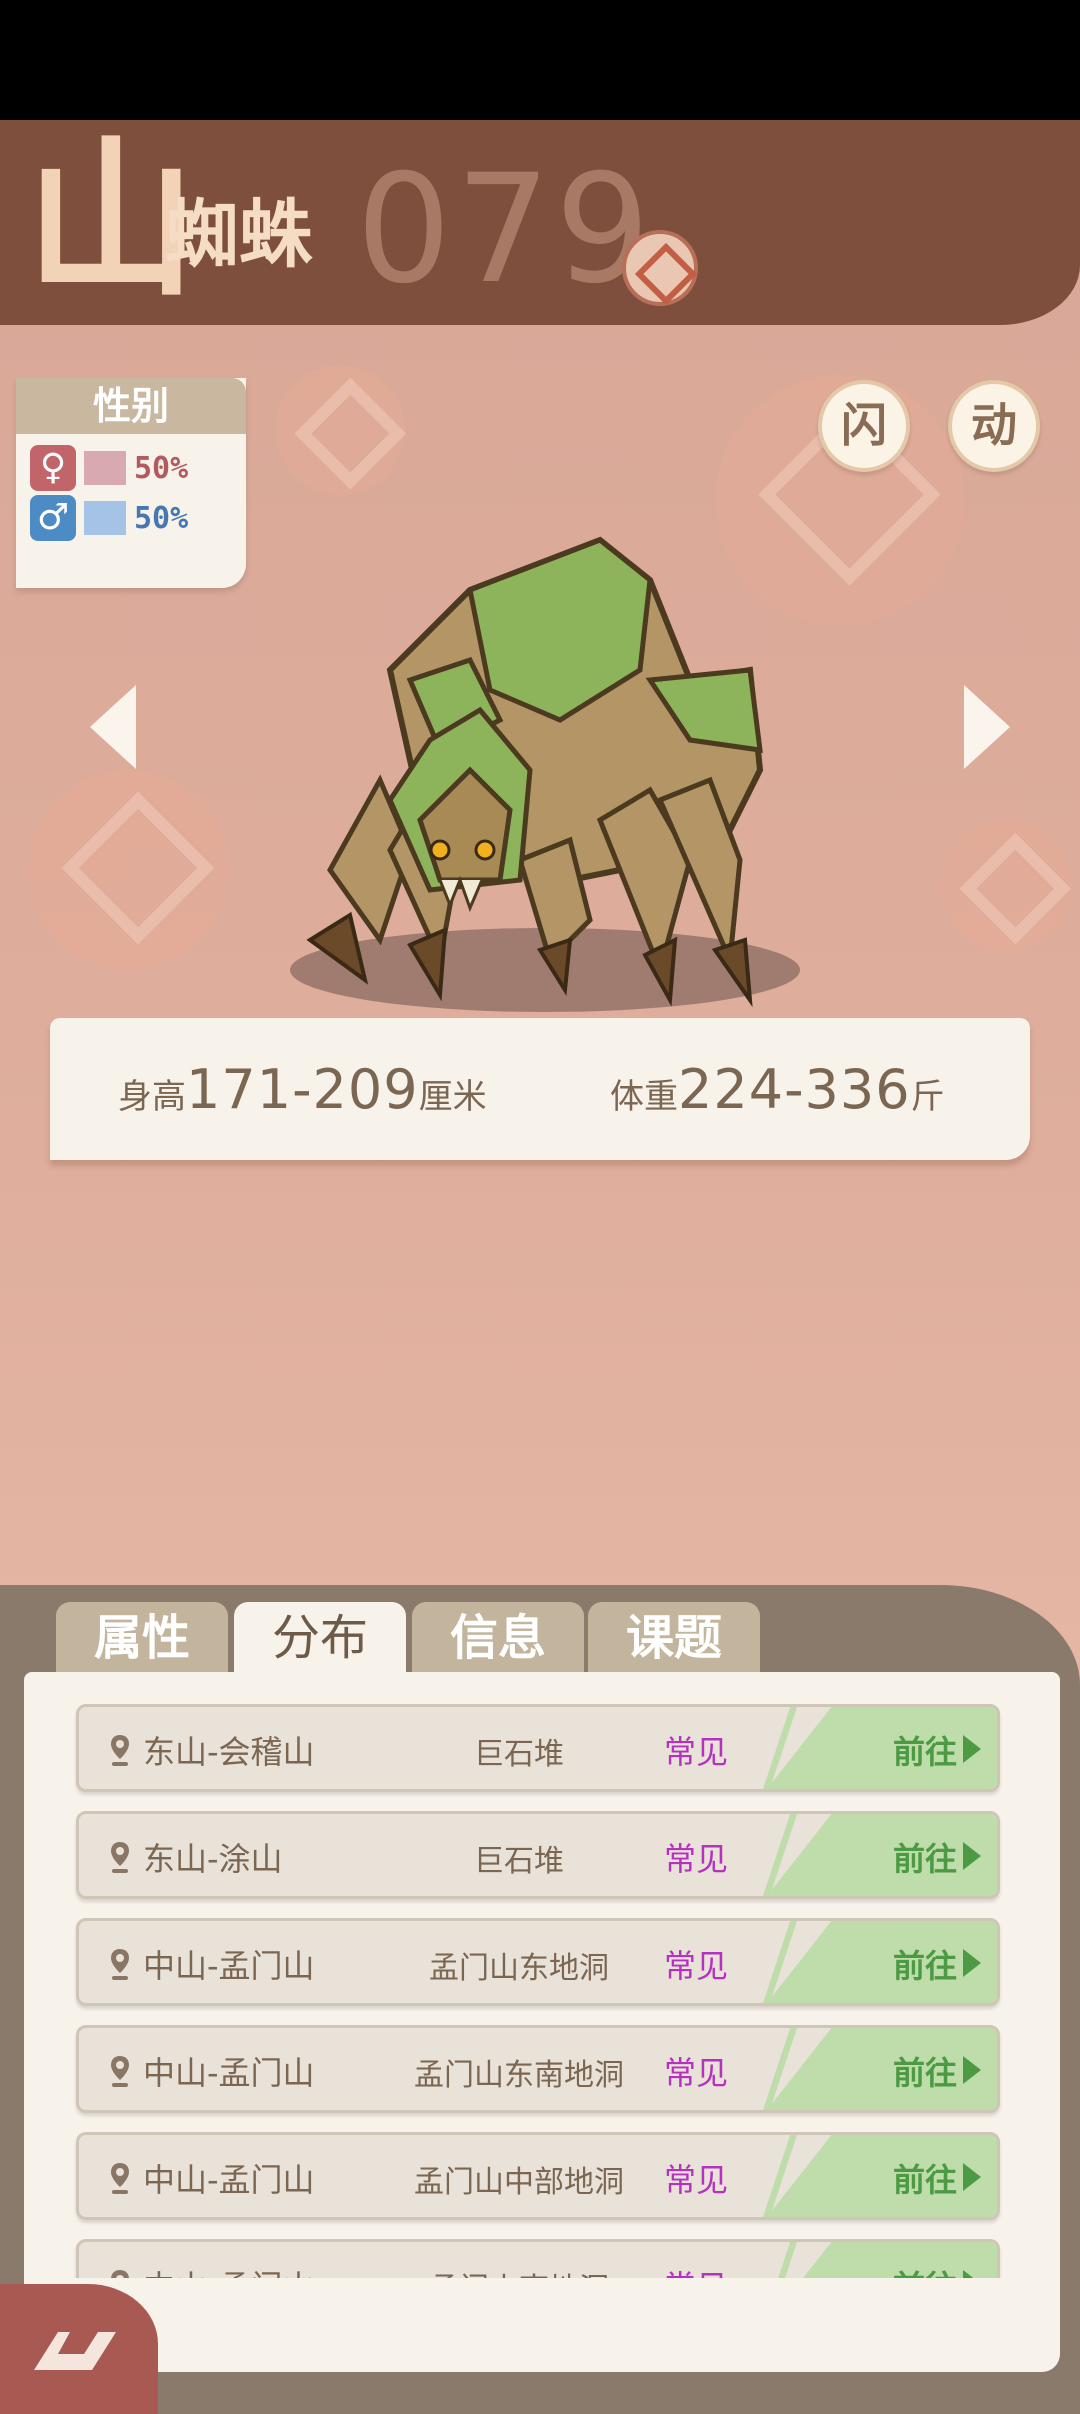 The width and height of the screenshot is (1080, 2414). I want to click on female-row: ♀ 50%, so click(138, 468).